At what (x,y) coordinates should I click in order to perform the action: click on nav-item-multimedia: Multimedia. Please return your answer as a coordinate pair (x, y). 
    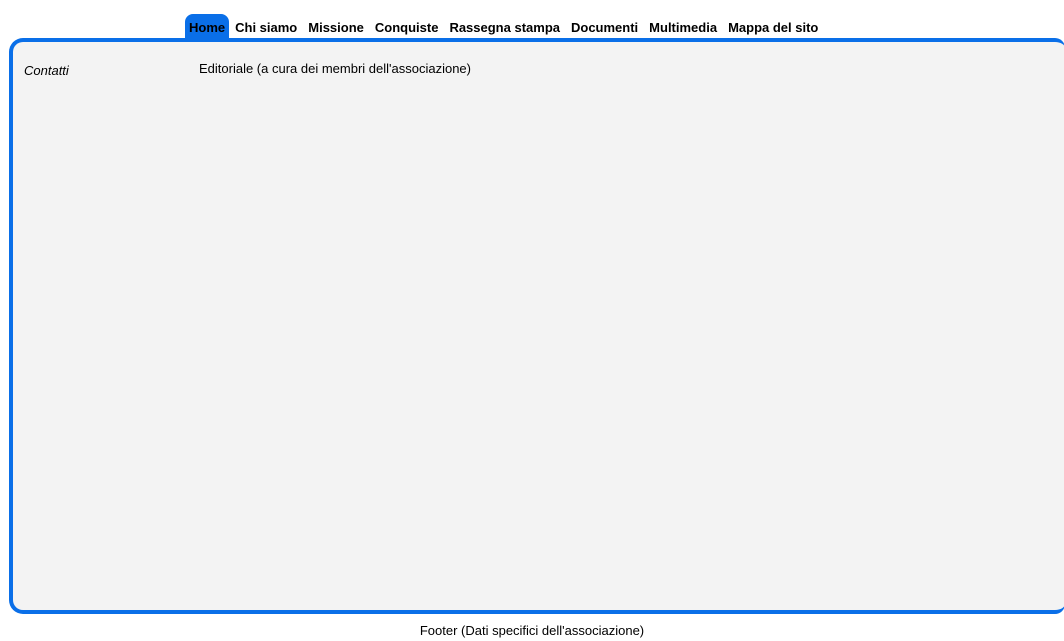
    Looking at the image, I should click on (683, 27).